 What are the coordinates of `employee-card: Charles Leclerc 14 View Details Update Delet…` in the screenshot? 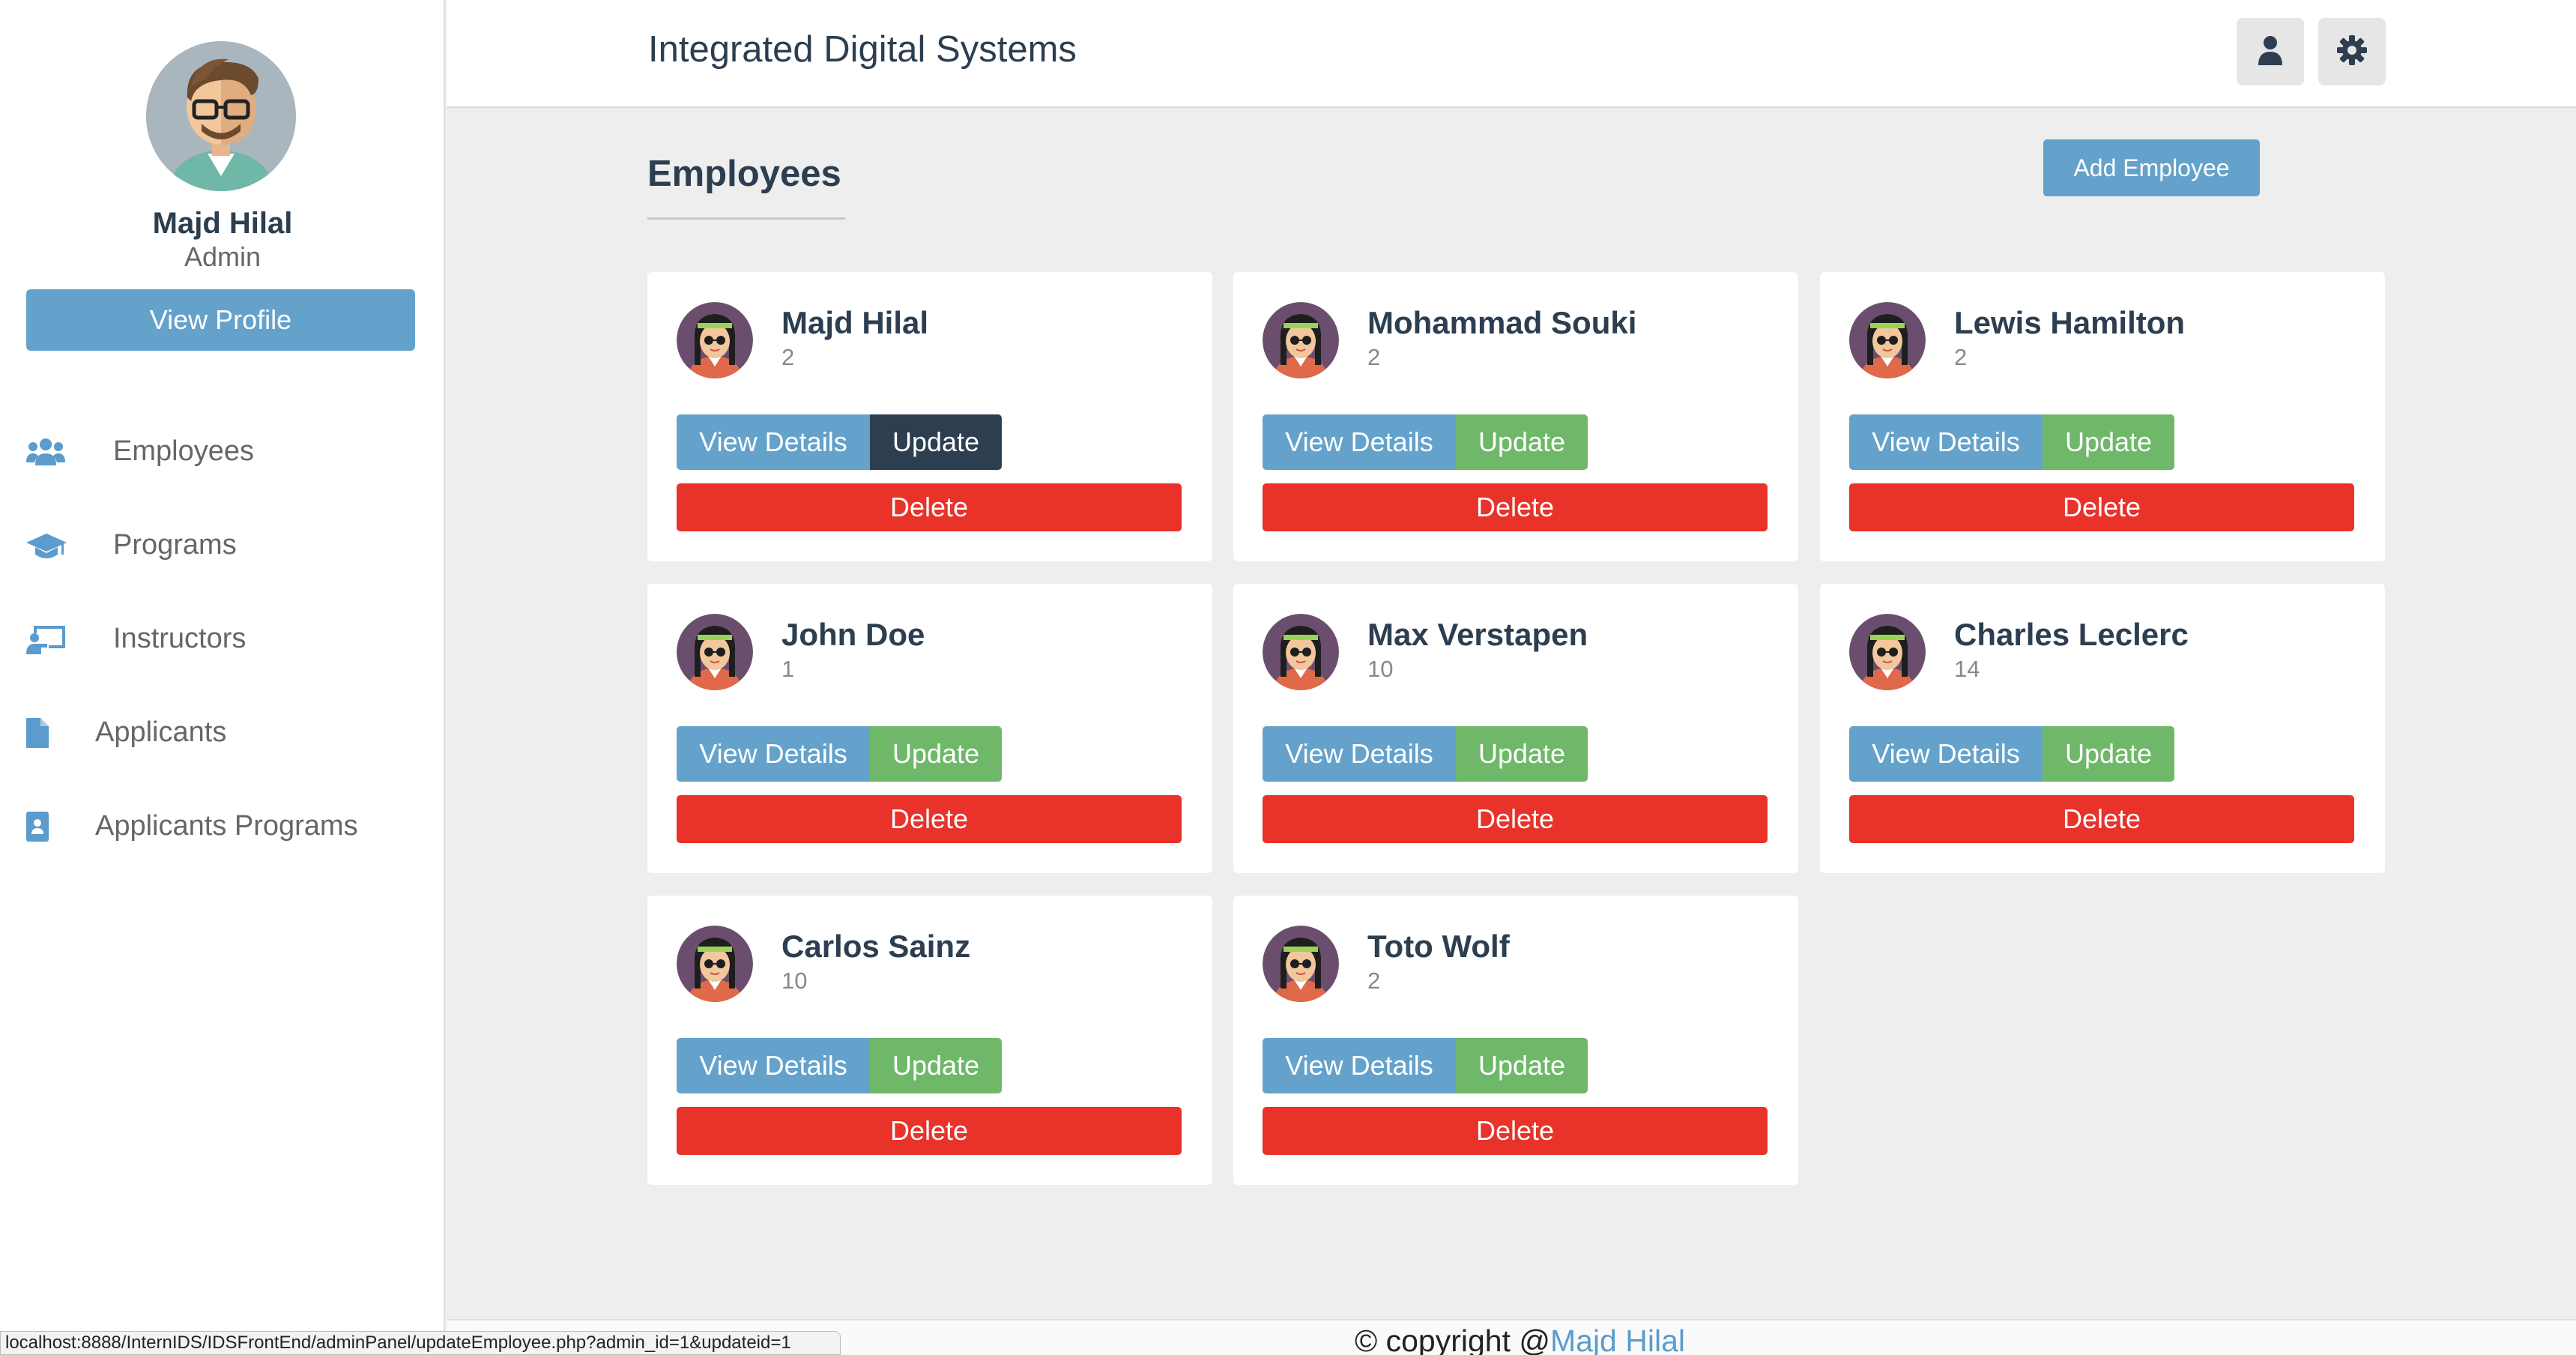 It's located at (2102, 728).